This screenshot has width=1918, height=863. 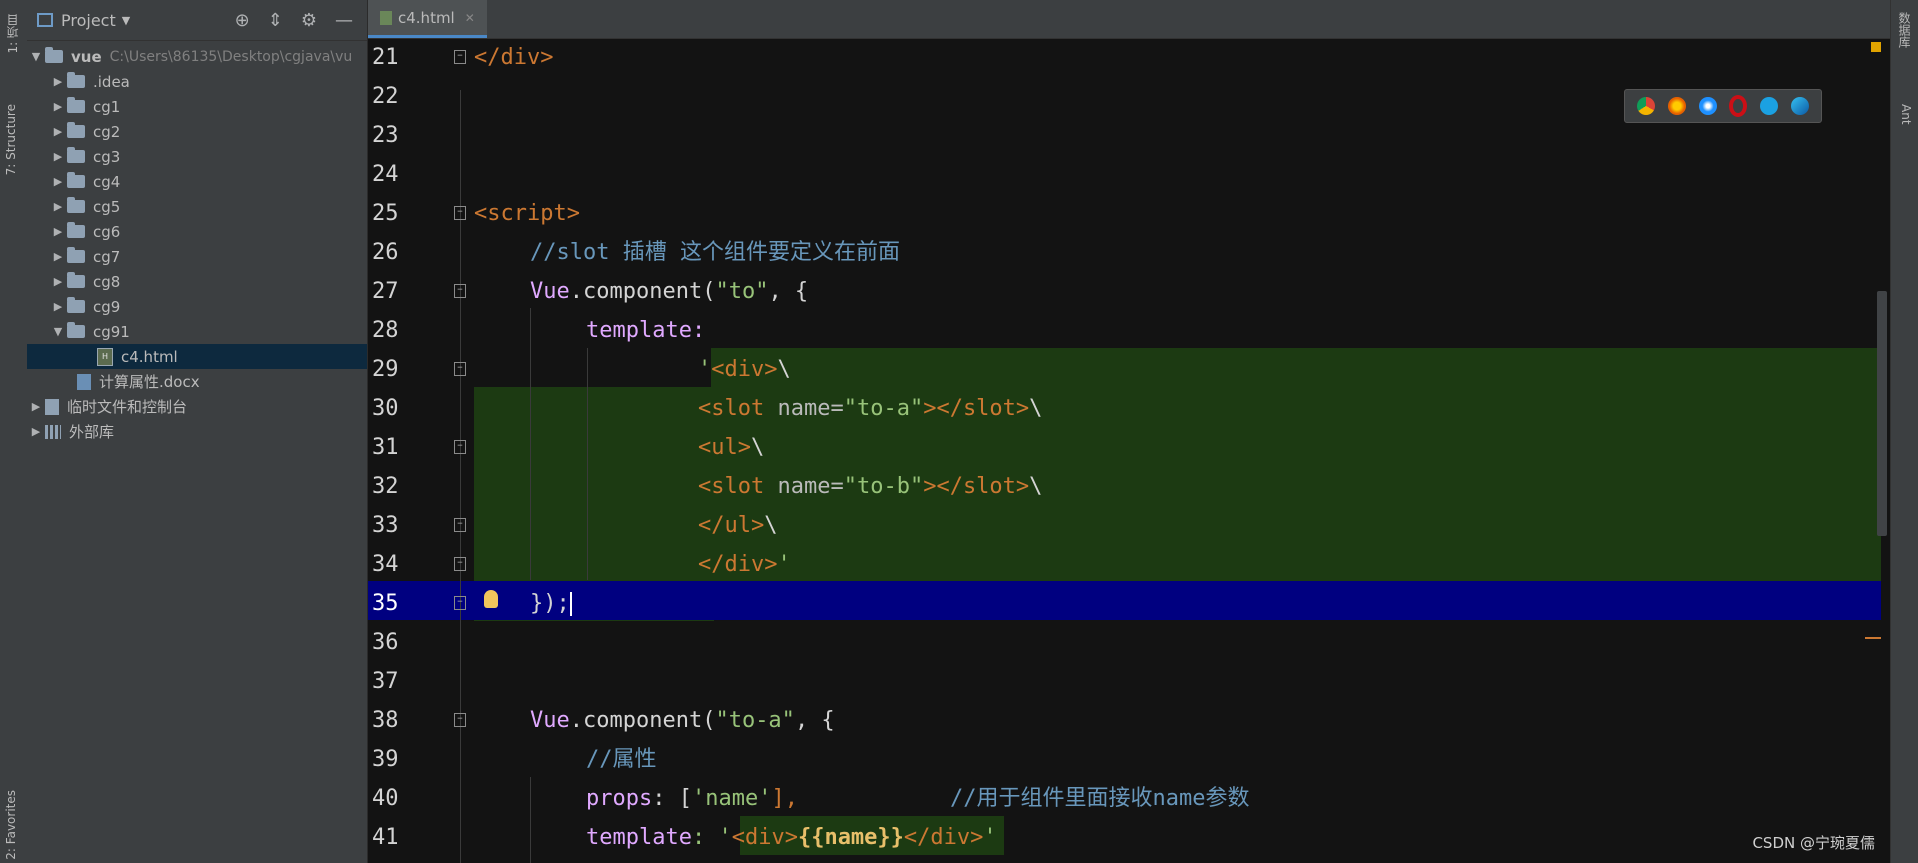 I want to click on code-comment: //属性, so click(x=621, y=759).